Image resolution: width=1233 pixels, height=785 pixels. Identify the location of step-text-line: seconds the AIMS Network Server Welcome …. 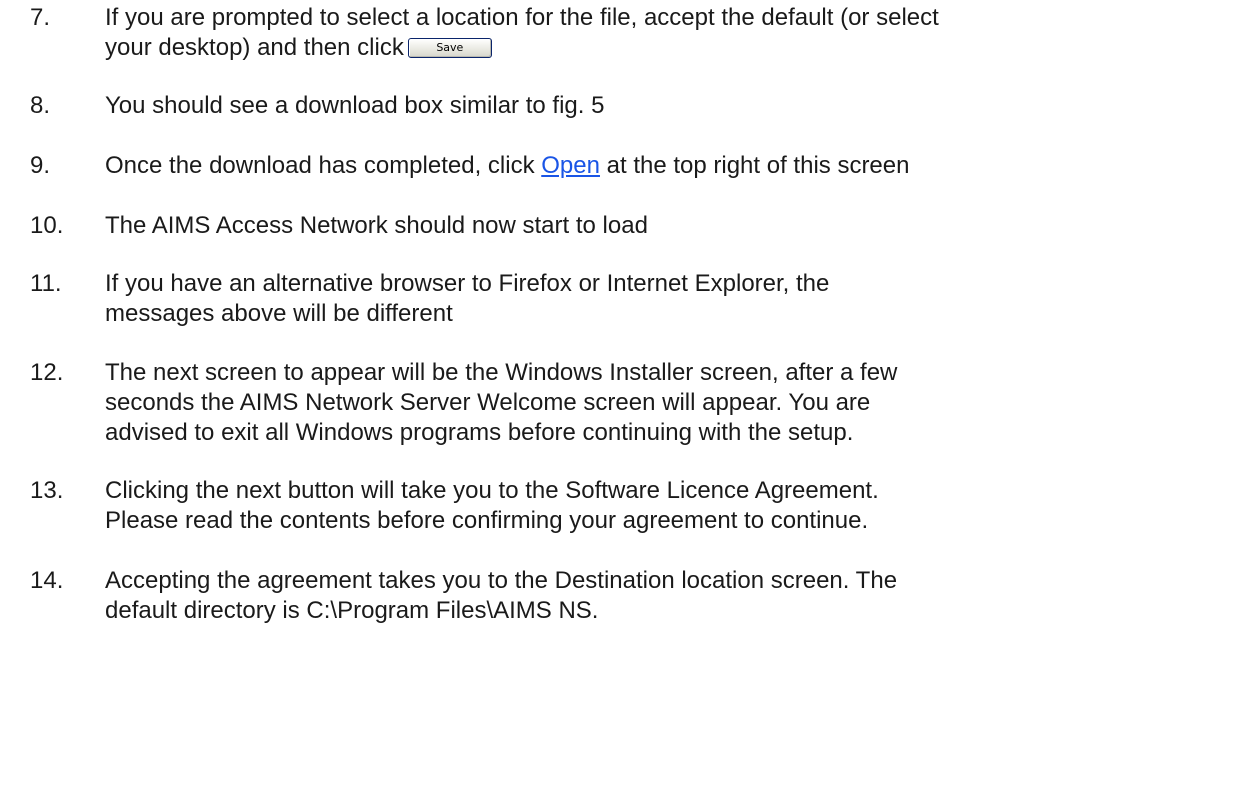
(488, 402).